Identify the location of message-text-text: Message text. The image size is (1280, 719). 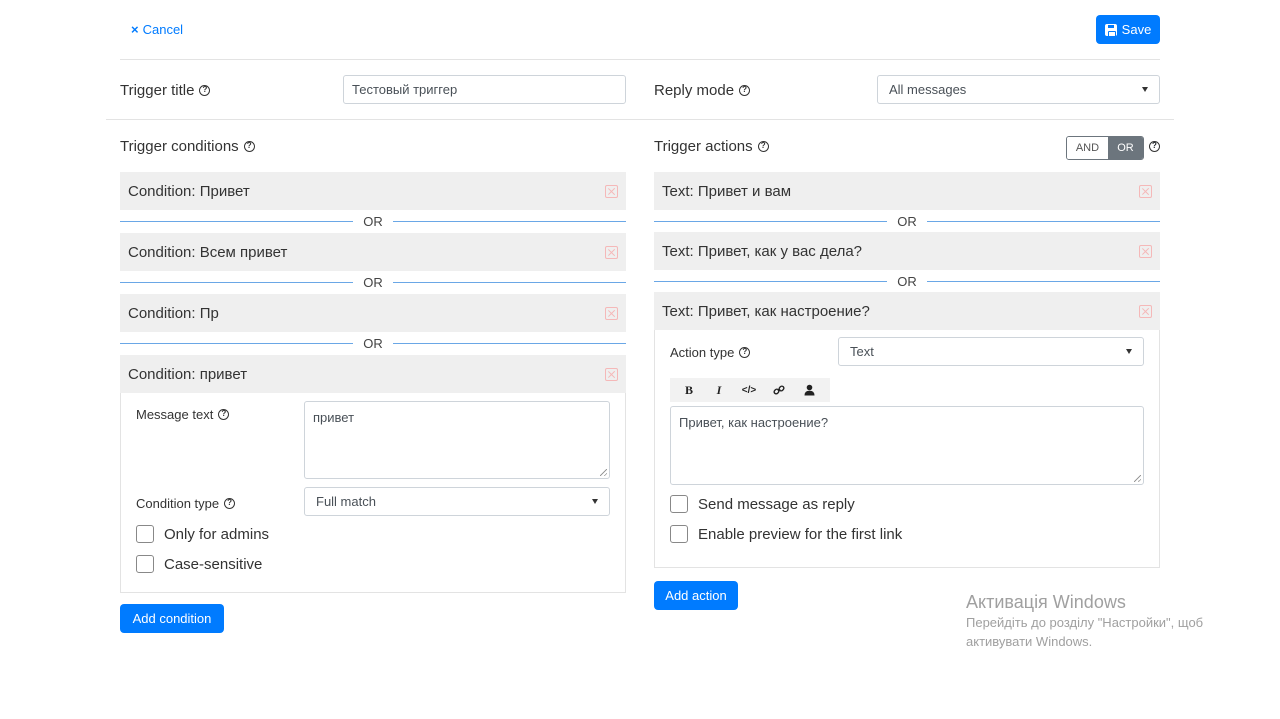
(175, 414).